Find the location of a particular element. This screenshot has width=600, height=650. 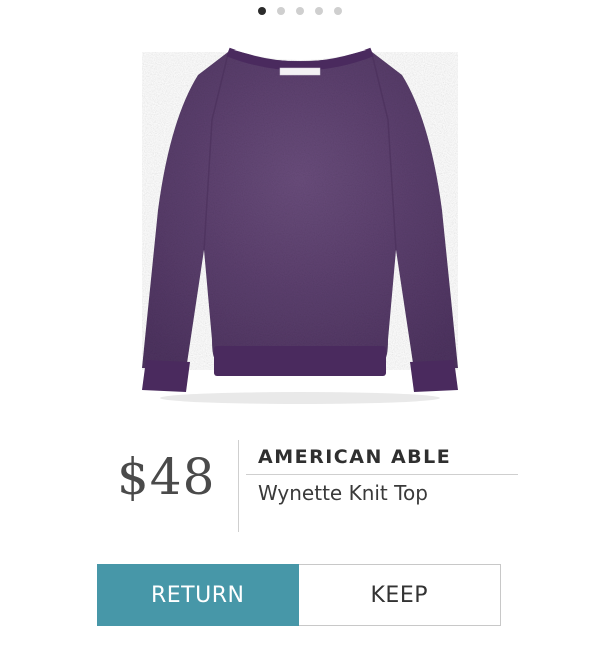

keep-button: KEEP is located at coordinates (399, 595).